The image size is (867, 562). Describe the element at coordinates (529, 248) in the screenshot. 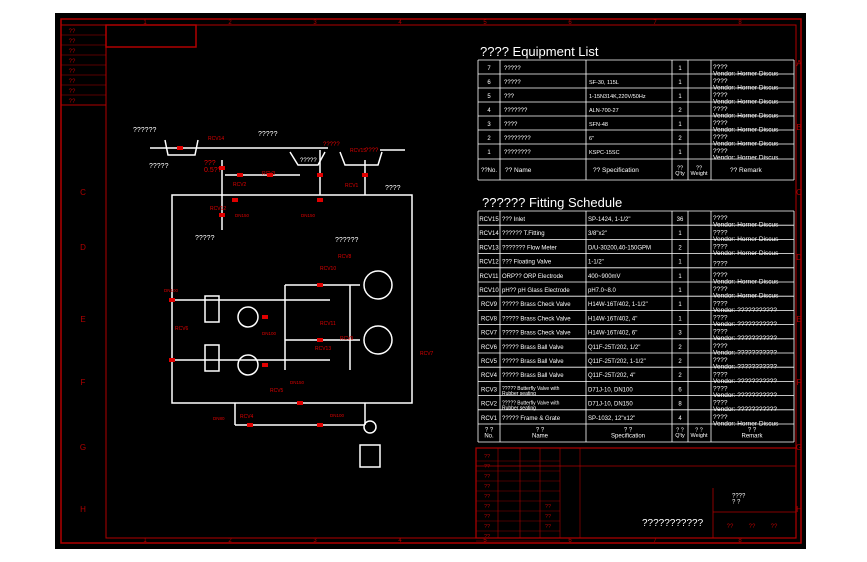

I see `fitting-row-name: ??????? Flow Meter` at that location.